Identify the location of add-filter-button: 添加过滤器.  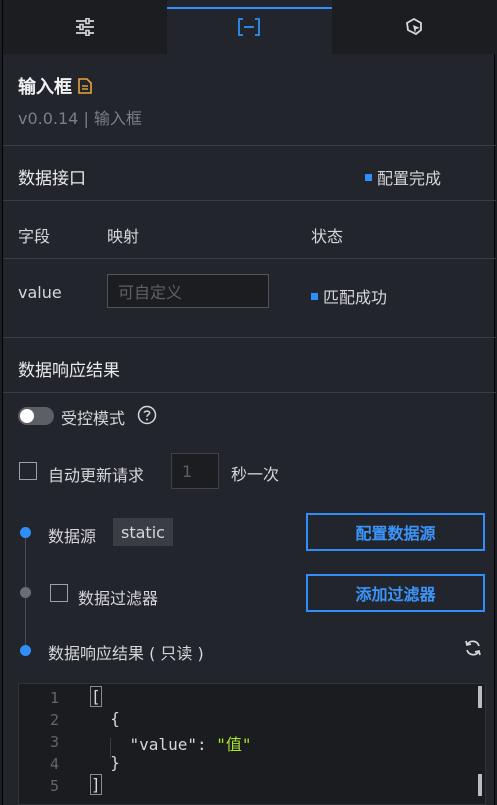
(395, 593).